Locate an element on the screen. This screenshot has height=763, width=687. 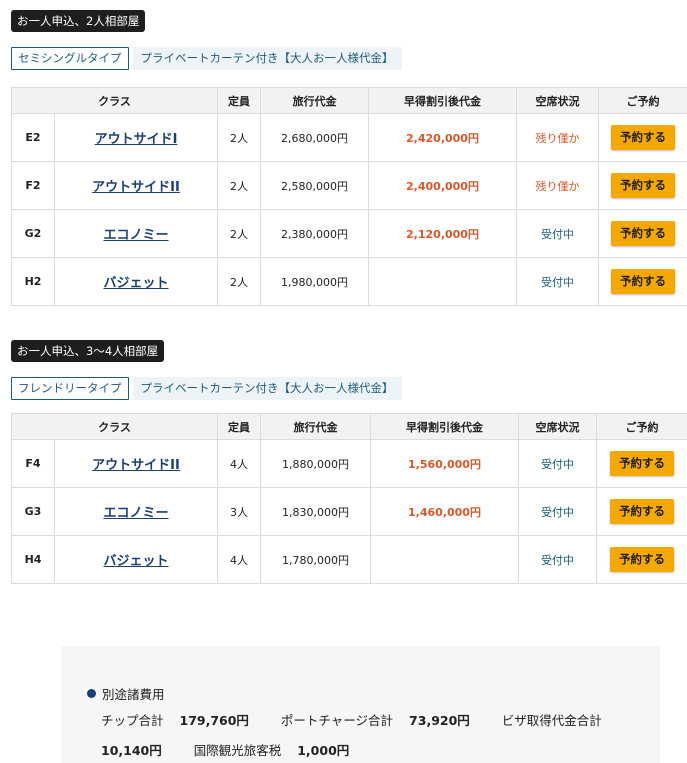
discount-price: 1,460,000円 is located at coordinates (444, 511).